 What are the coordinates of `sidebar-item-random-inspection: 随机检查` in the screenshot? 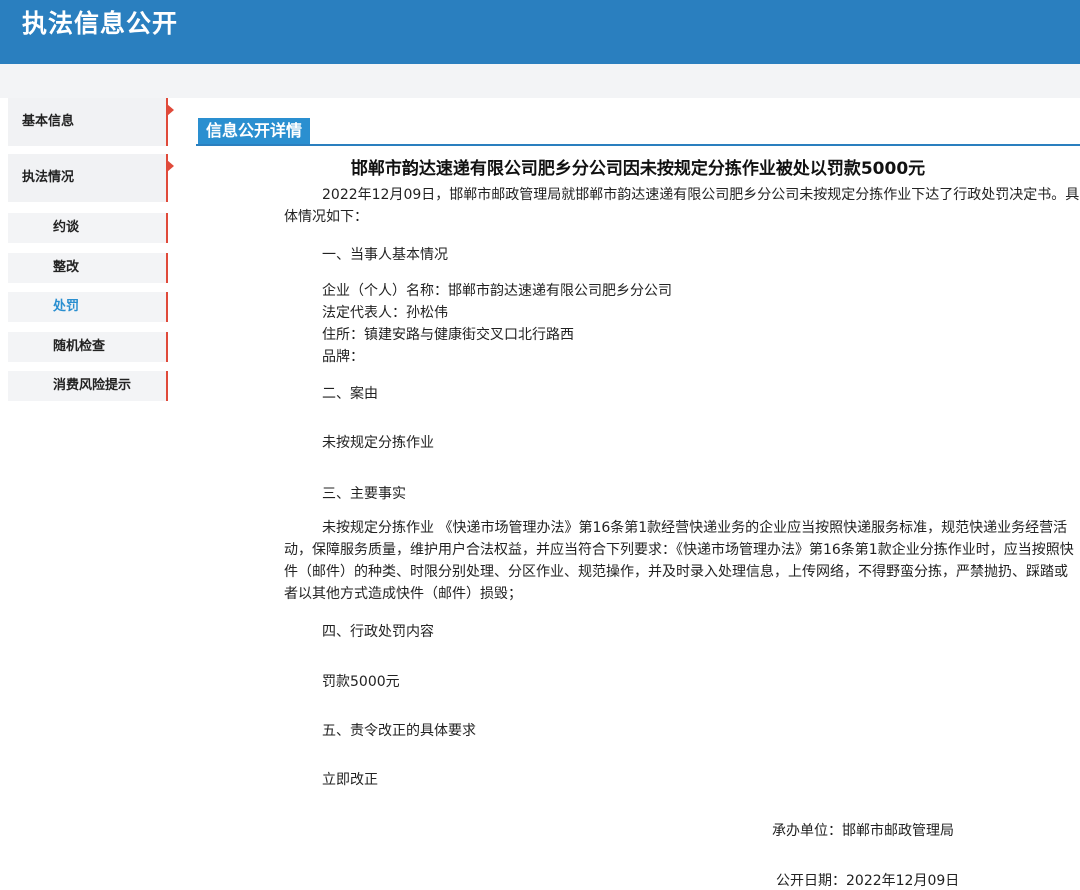 It's located at (88, 347).